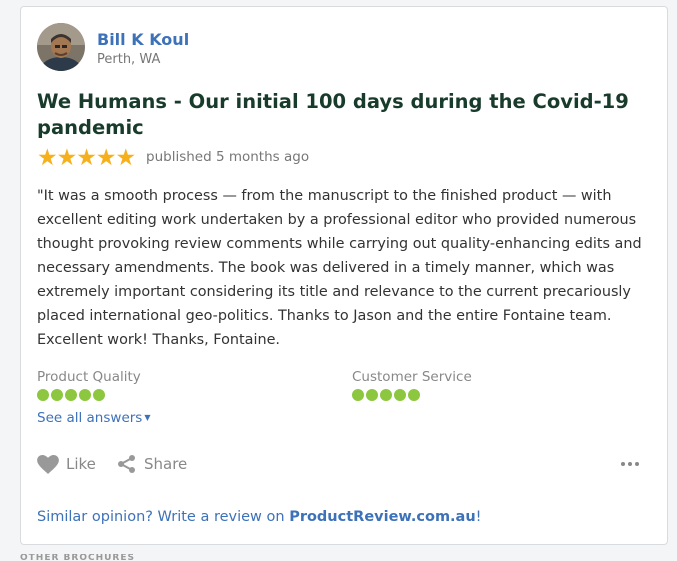  What do you see at coordinates (147, 417) in the screenshot?
I see `caret-down-icon: ▼` at bounding box center [147, 417].